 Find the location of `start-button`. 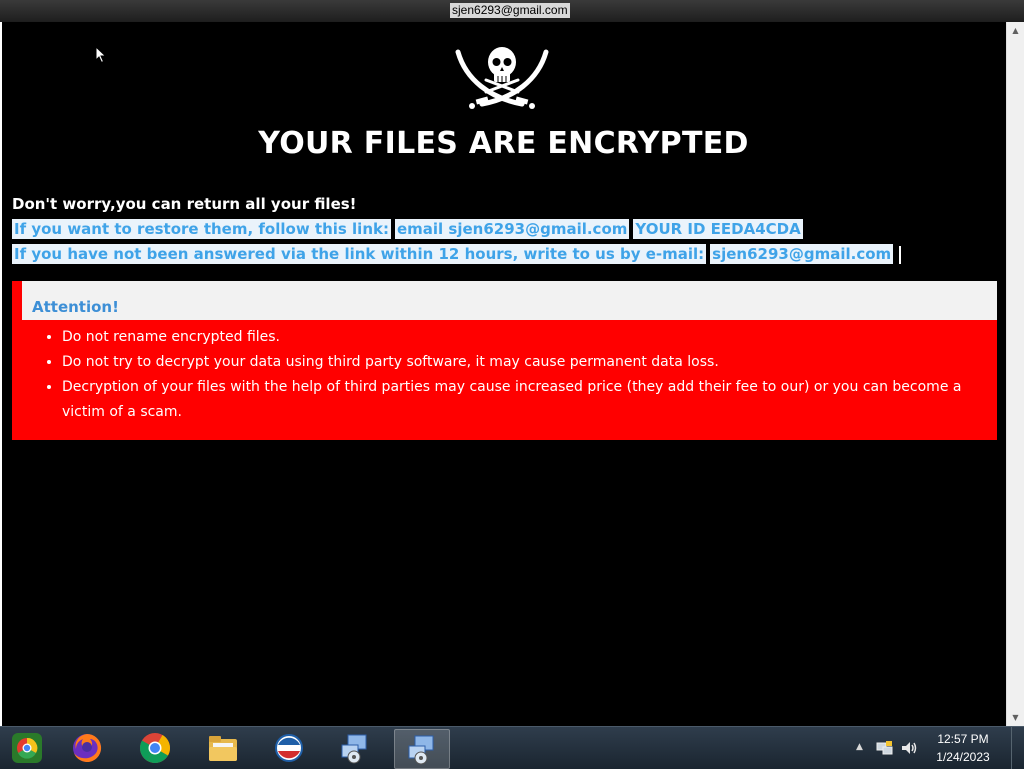

start-button is located at coordinates (27, 748).